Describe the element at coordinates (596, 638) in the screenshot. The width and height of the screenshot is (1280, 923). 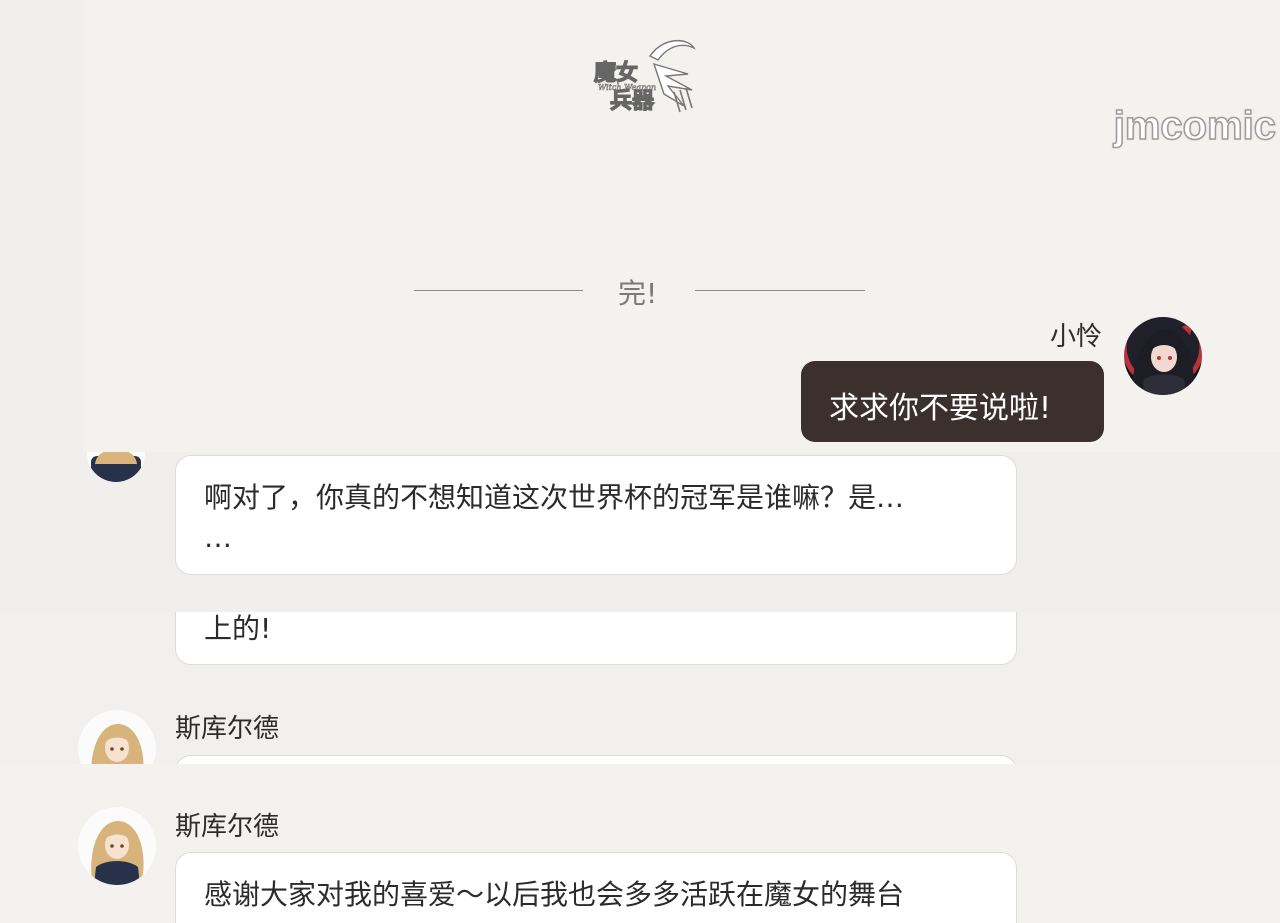
I see `message-bubble-continued: 上的!` at that location.